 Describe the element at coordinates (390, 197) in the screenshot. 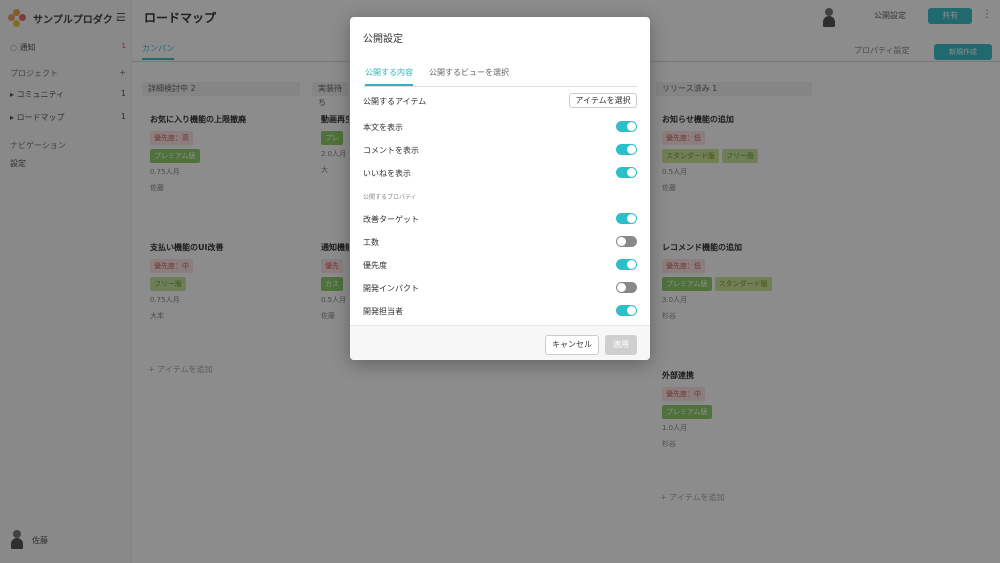

I see `properties-section-label: 公開するプロパティ` at that location.